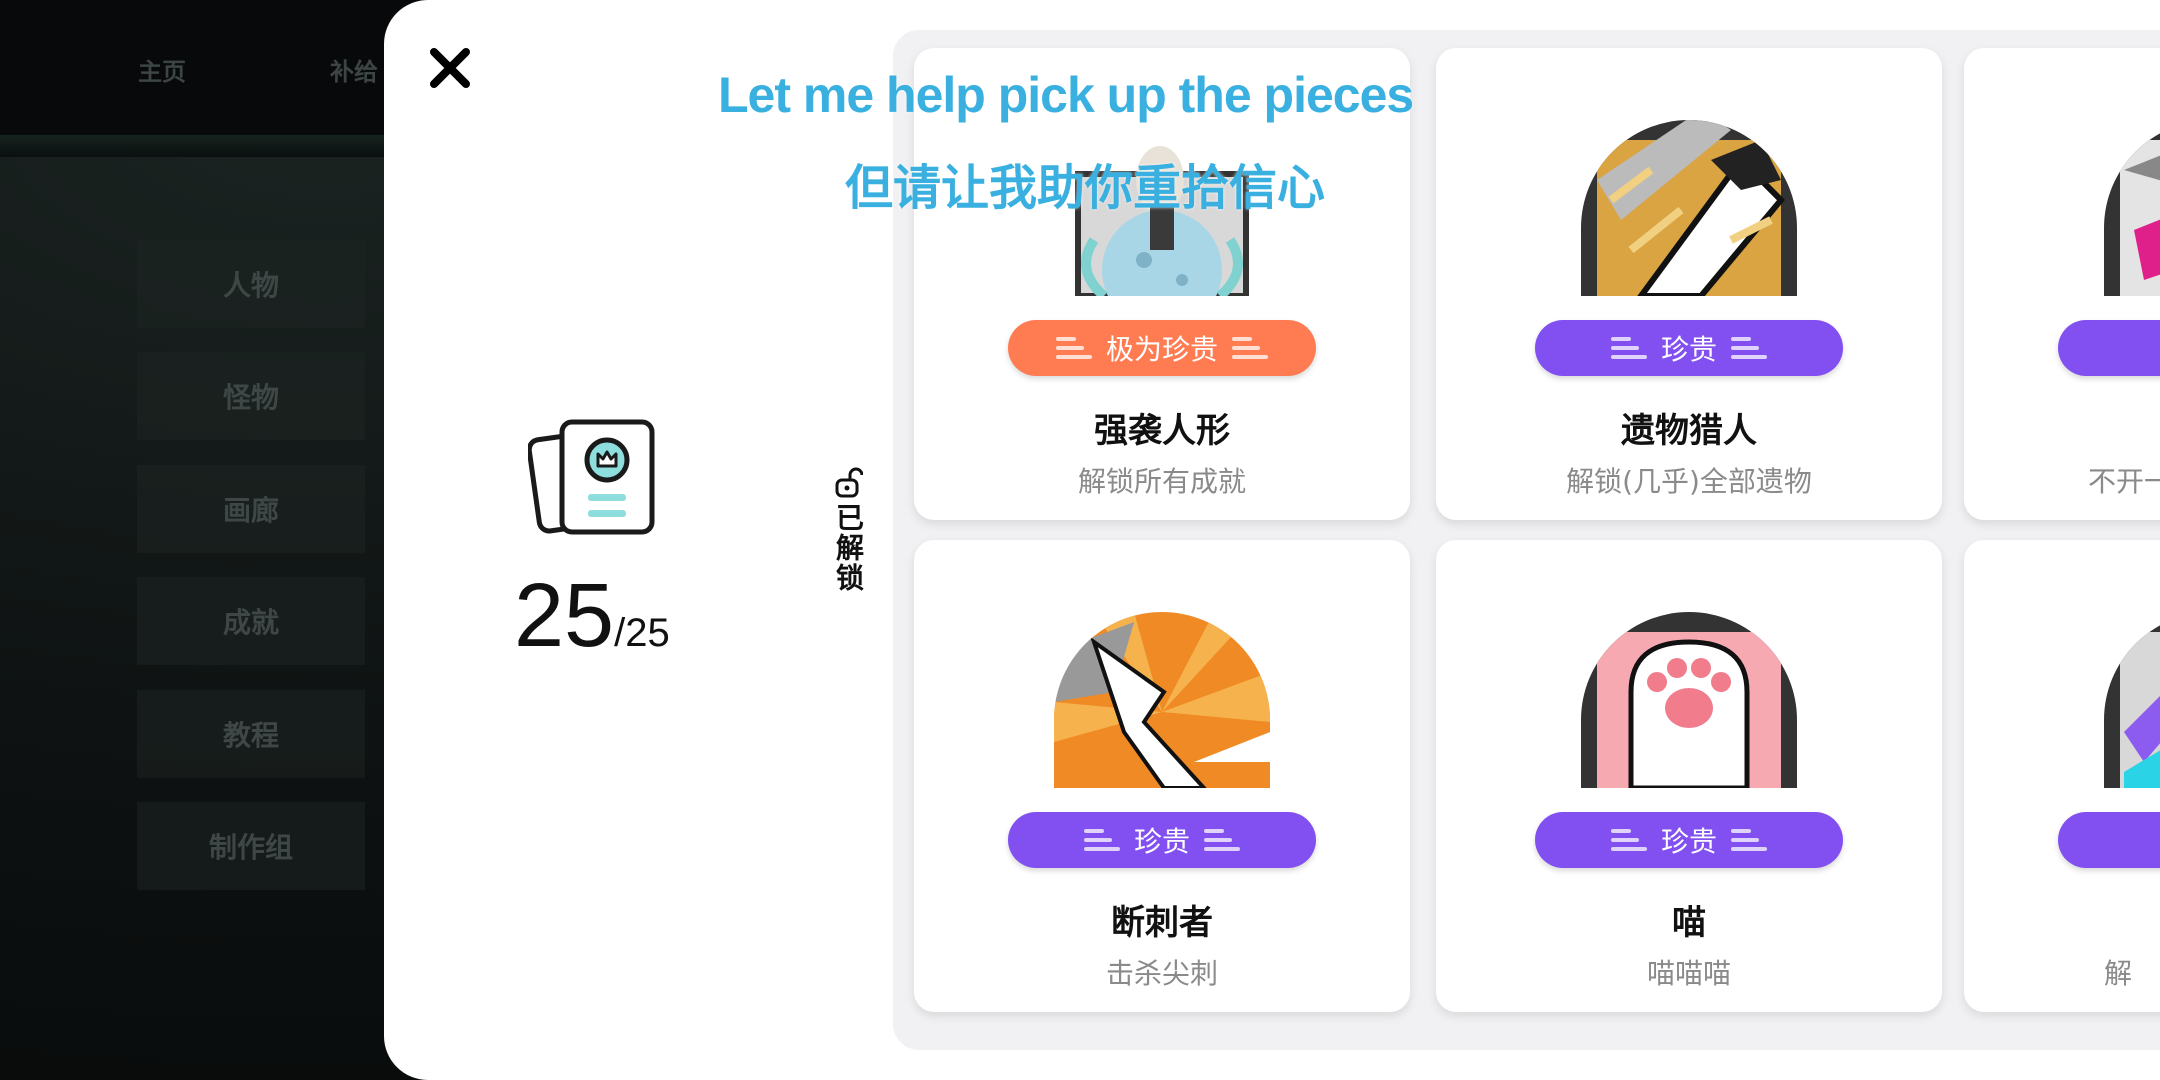 The width and height of the screenshot is (2160, 1080). Describe the element at coordinates (2124, 481) in the screenshot. I see `achievement-desc: 不开一` at that location.